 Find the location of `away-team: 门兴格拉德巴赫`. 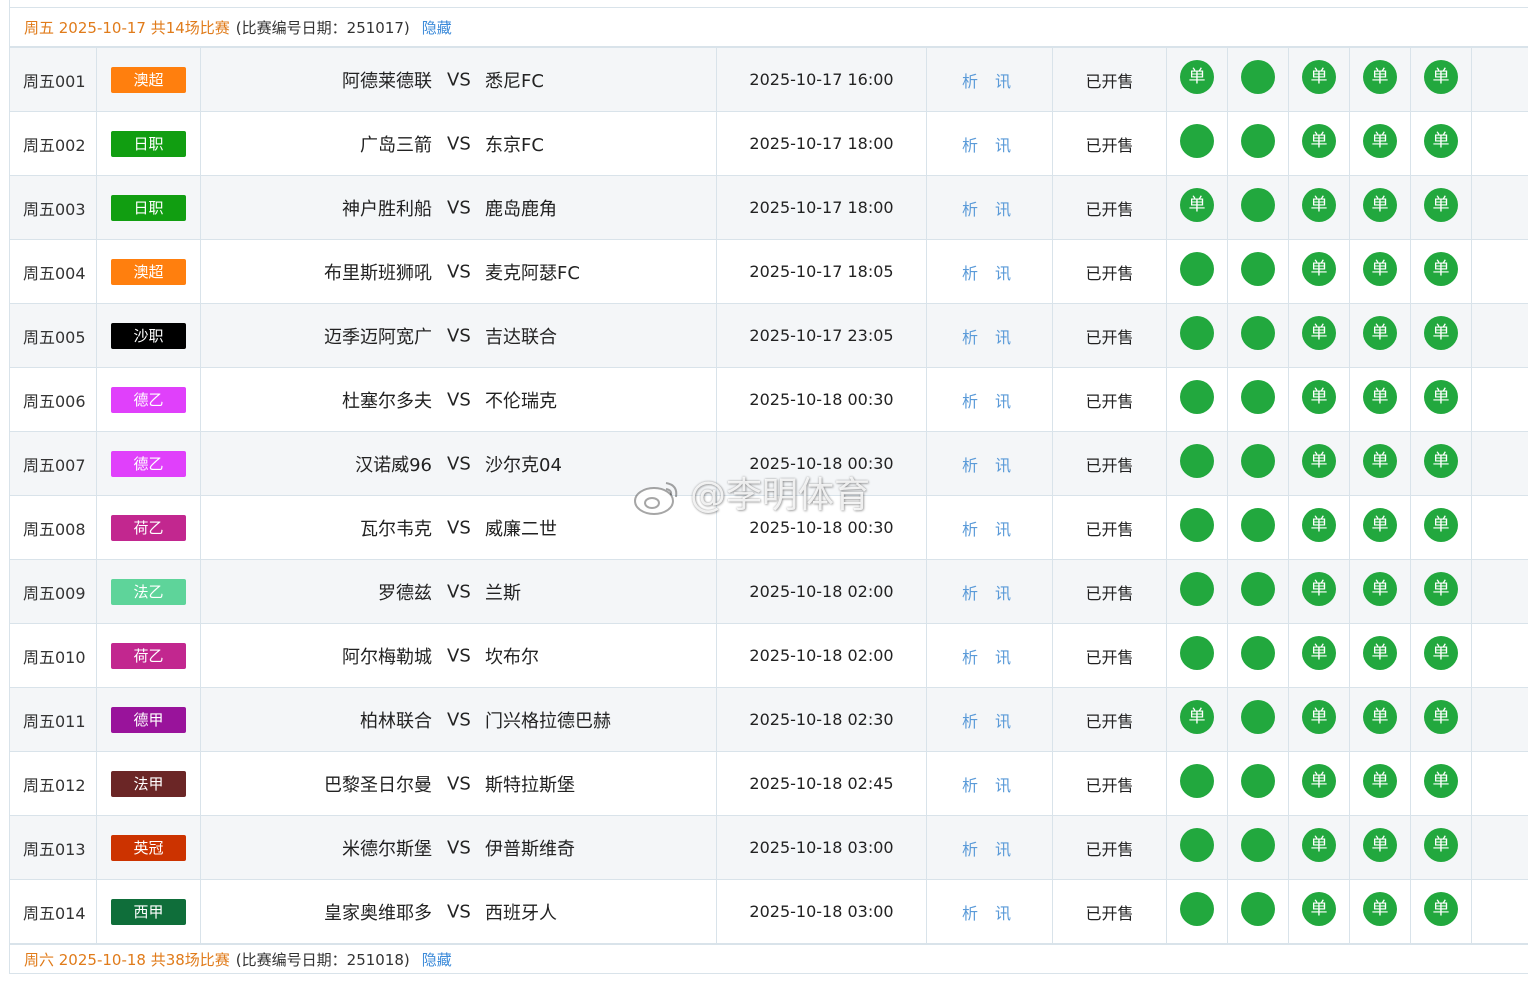

away-team: 门兴格拉德巴赫 is located at coordinates (548, 720).